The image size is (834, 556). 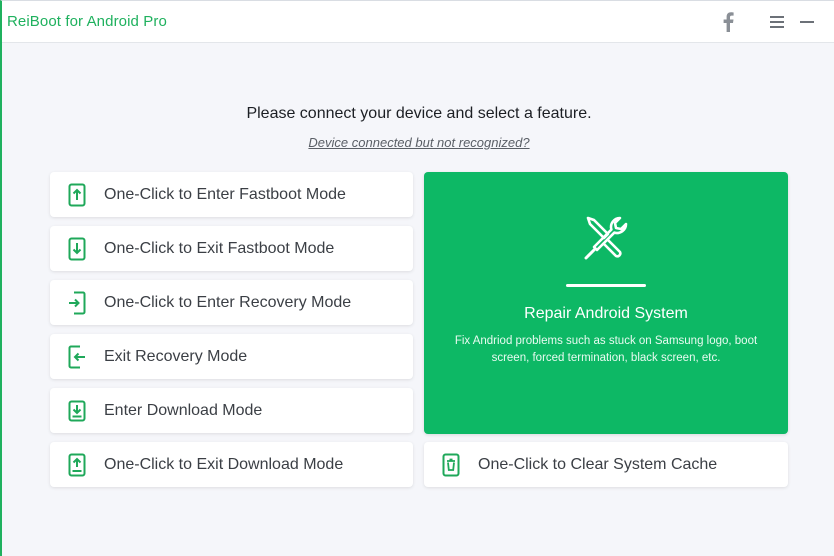 I want to click on trash-phone-icon, so click(x=451, y=465).